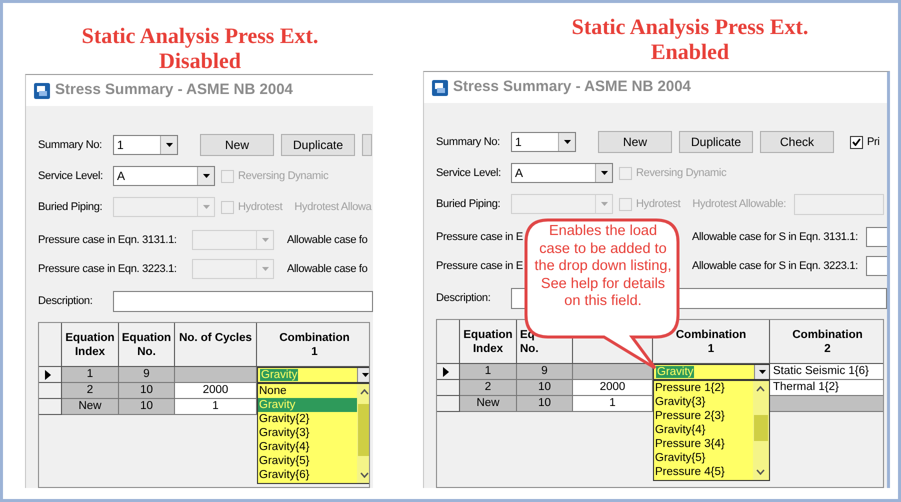  What do you see at coordinates (307, 475) in the screenshot?
I see `list-item: Gravity{6}` at bounding box center [307, 475].